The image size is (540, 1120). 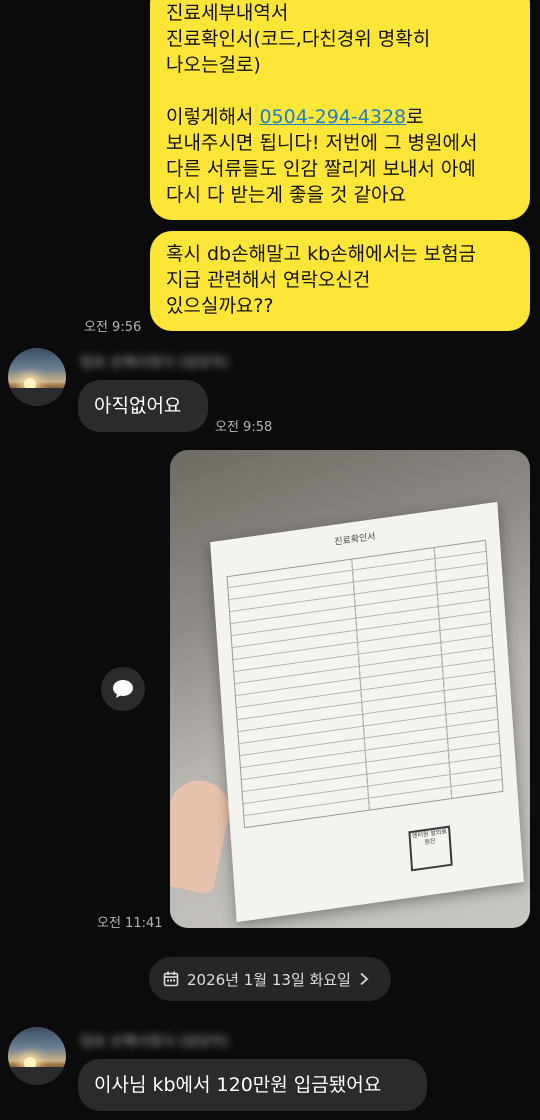 I want to click on date-separator-label: 2026년 1월 13일 화요일, so click(x=269, y=979).